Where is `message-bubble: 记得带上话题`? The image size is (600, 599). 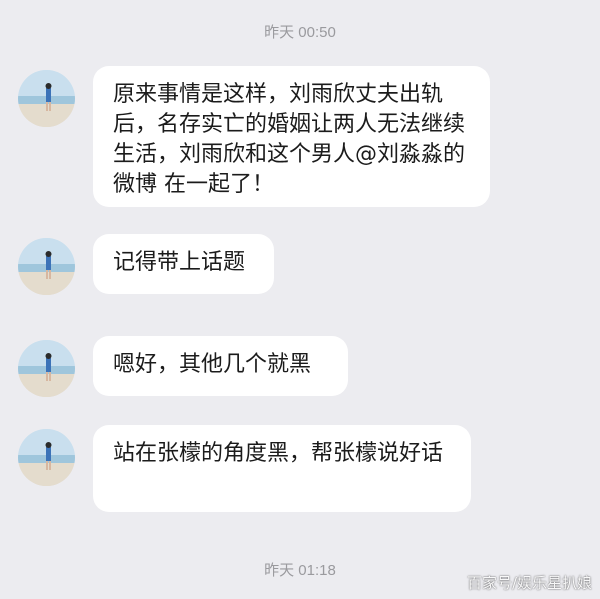 message-bubble: 记得带上话题 is located at coordinates (183, 264).